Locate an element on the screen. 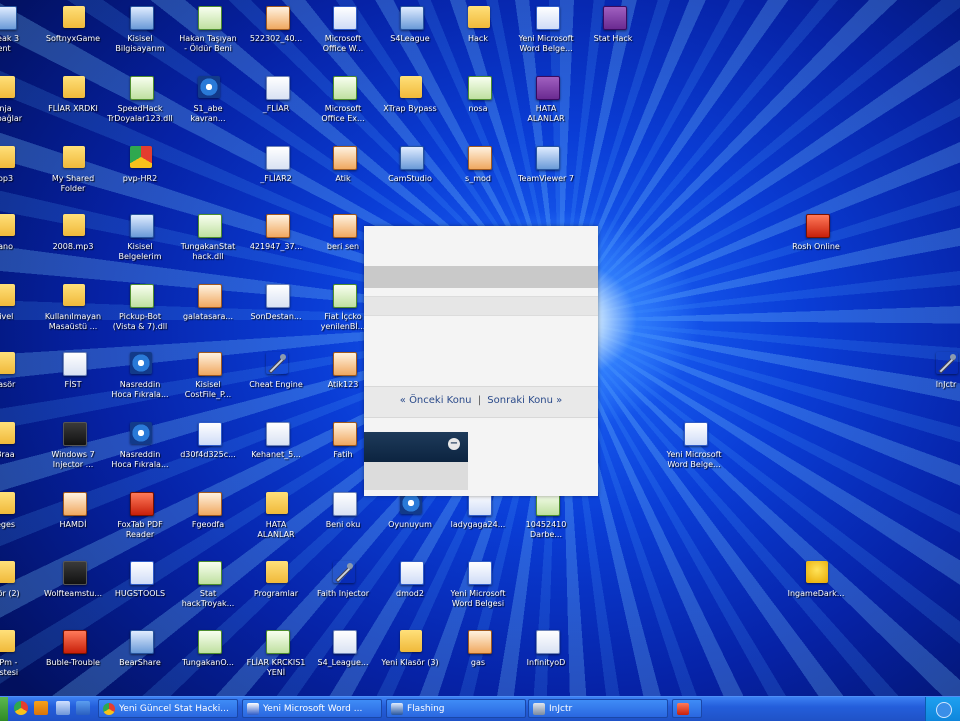 This screenshot has height=721, width=960. desktop-icon: geges is located at coordinates (20, 522).